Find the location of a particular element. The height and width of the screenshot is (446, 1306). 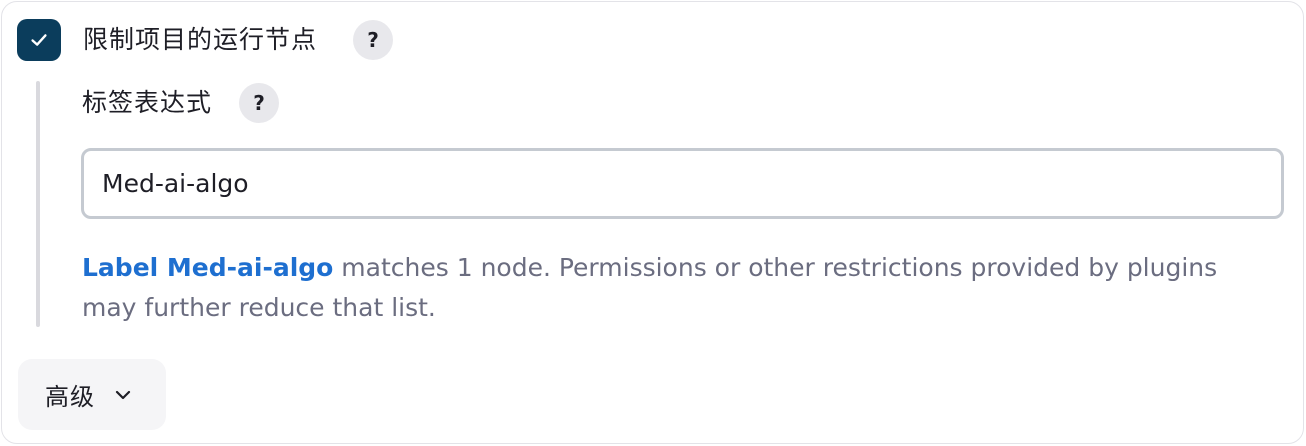

label-expression-input is located at coordinates (682, 183).